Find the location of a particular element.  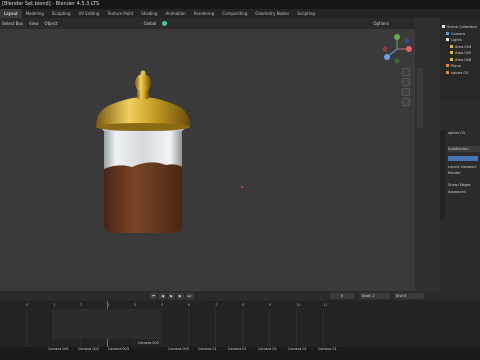

outliner-row-label: Area.005 is located at coordinates (463, 53).